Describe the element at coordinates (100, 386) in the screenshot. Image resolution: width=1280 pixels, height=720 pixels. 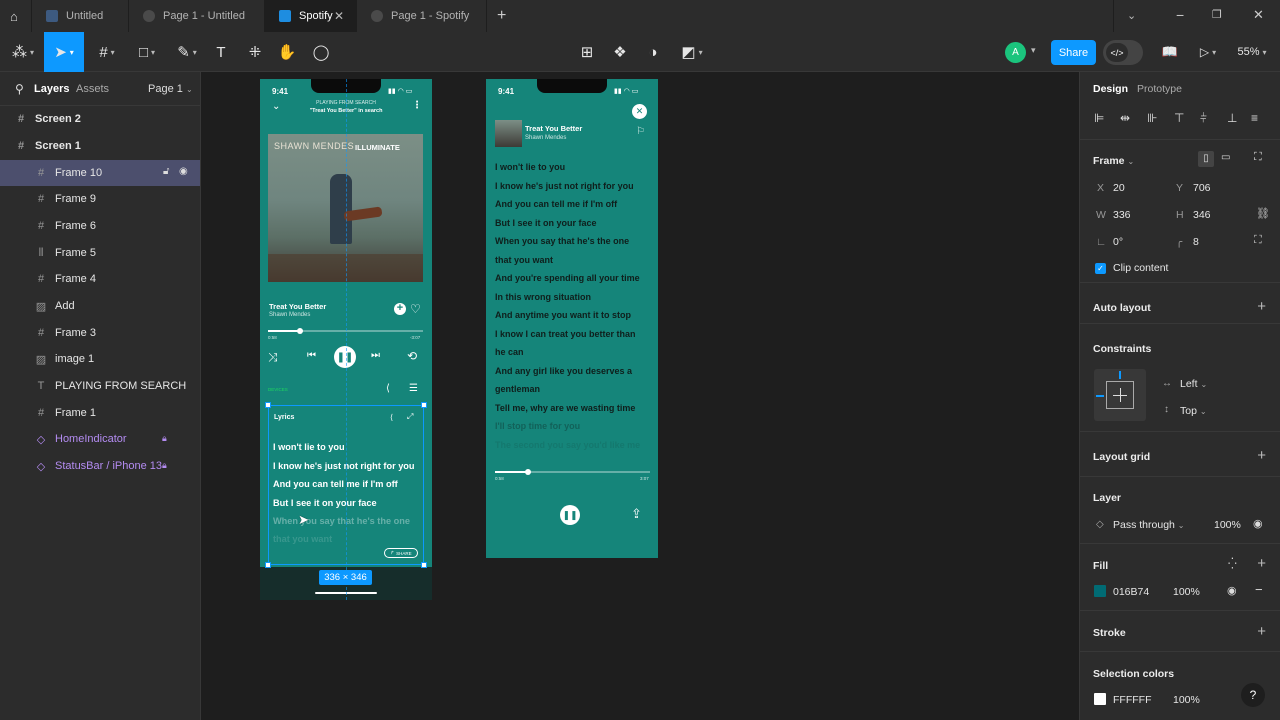
I see `layer-row: T PLAYING FROM SEARCH` at that location.